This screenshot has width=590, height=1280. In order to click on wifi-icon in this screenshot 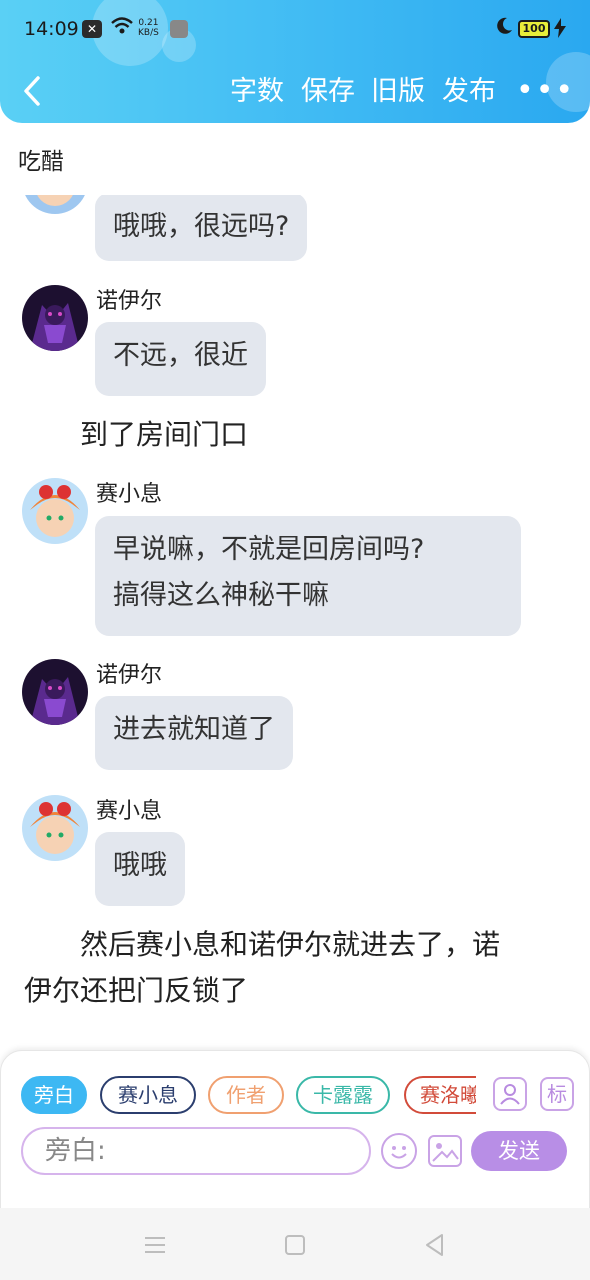, I will do `click(122, 28)`.